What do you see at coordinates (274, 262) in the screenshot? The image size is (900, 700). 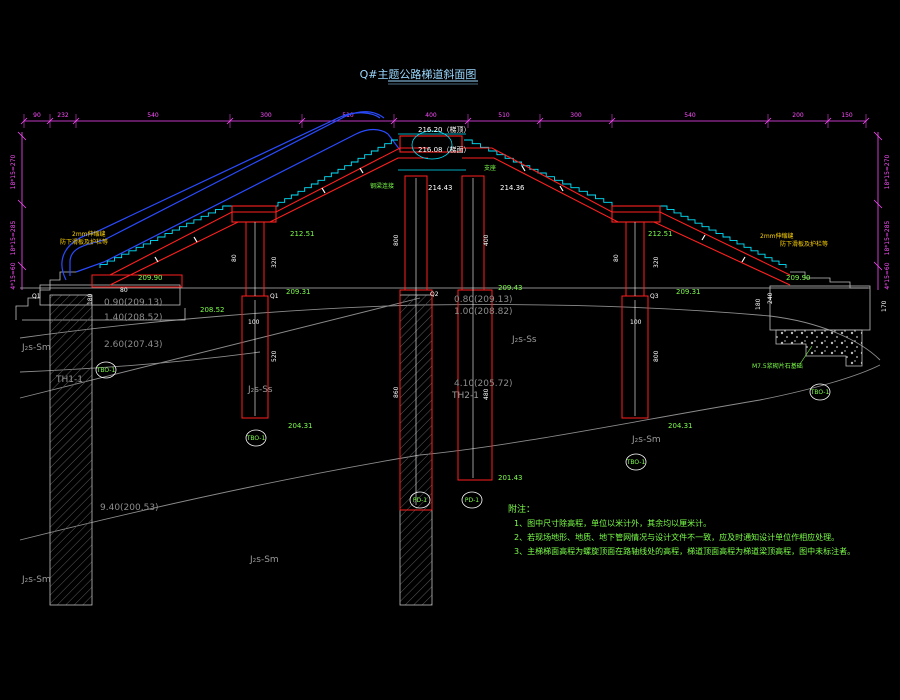 I see `size-2: 320` at bounding box center [274, 262].